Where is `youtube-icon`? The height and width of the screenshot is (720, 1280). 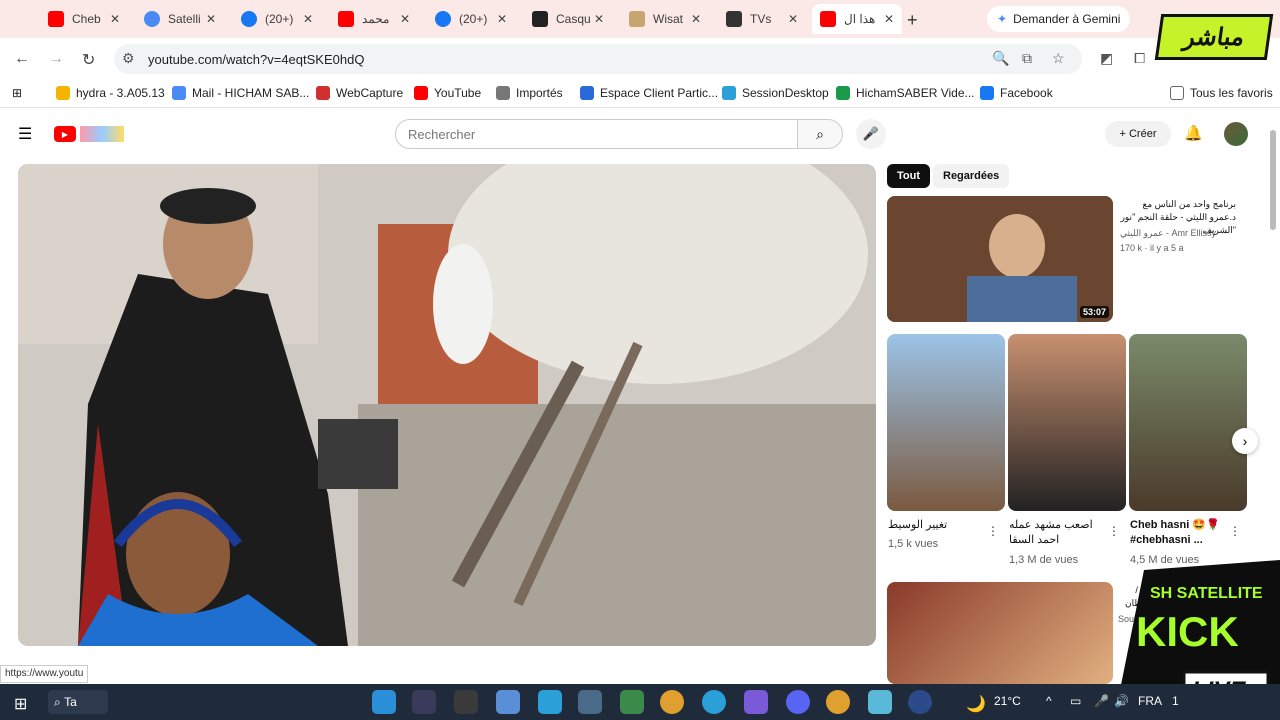
youtube-icon is located at coordinates (828, 19).